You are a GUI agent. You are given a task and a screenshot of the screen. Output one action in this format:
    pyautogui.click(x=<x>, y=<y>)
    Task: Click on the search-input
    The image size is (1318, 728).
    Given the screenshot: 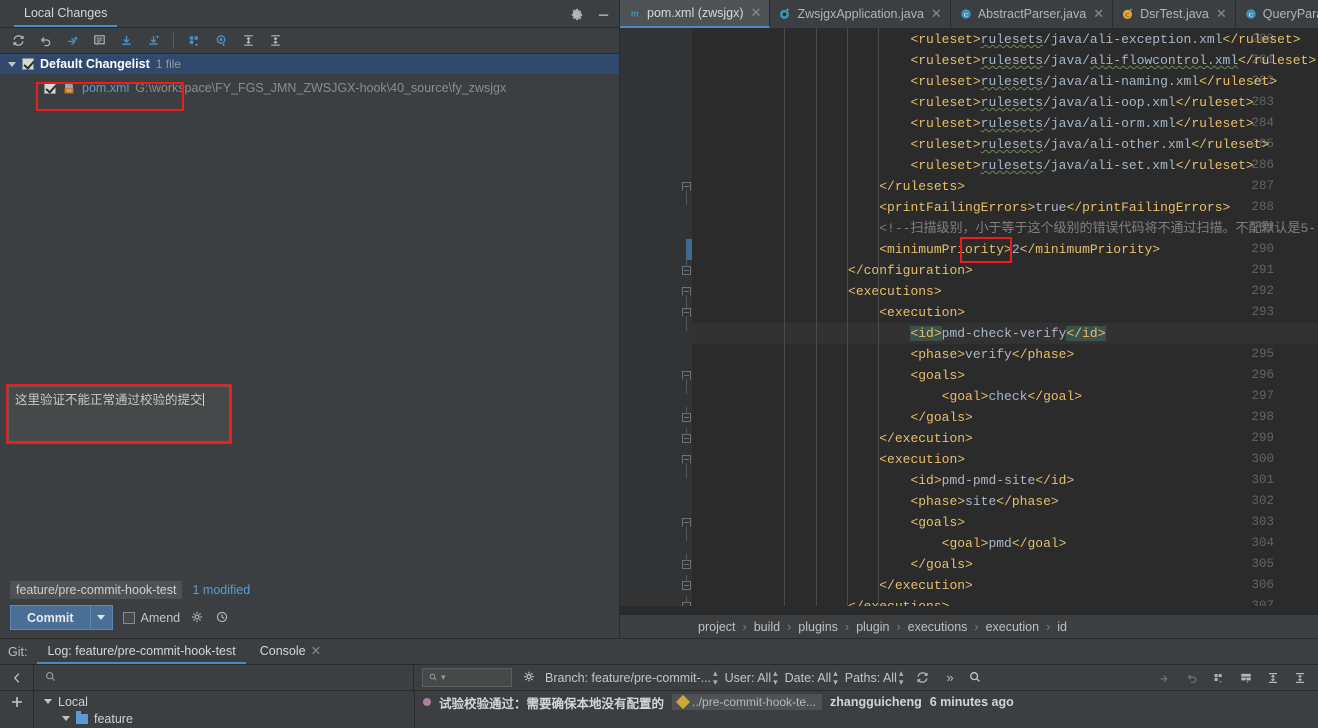 What is the action you would take?
    pyautogui.click(x=217, y=677)
    